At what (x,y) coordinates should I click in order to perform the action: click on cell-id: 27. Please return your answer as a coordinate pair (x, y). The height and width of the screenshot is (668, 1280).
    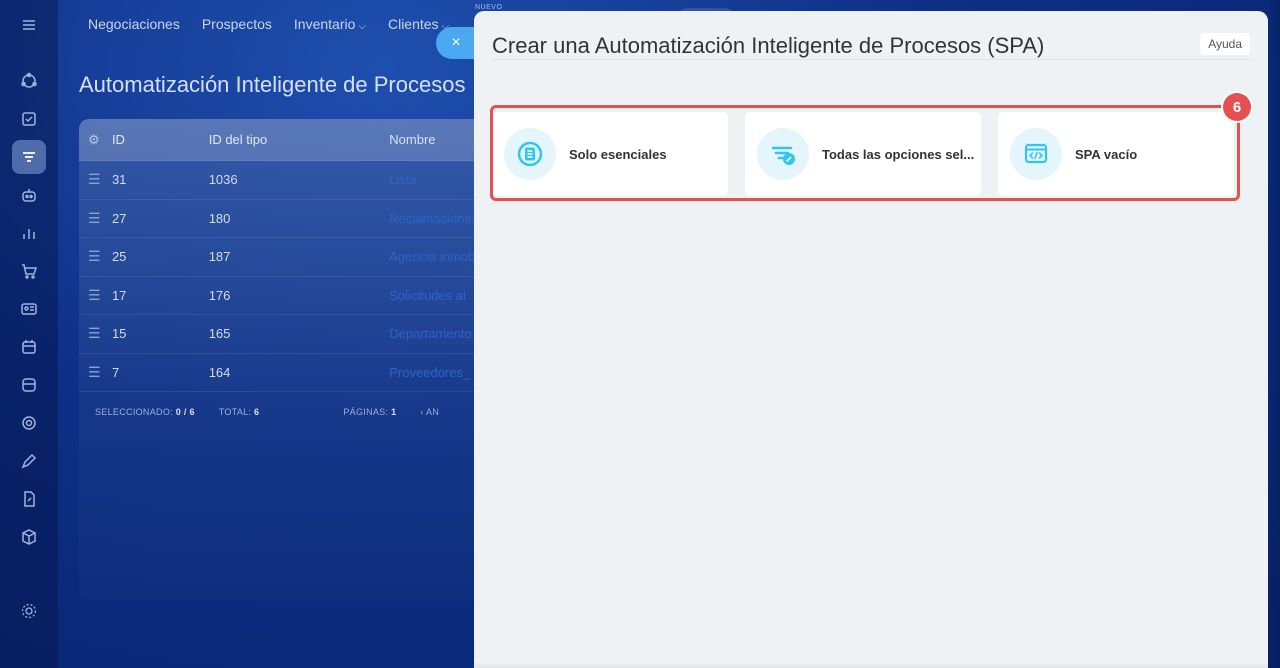
    Looking at the image, I should click on (119, 218).